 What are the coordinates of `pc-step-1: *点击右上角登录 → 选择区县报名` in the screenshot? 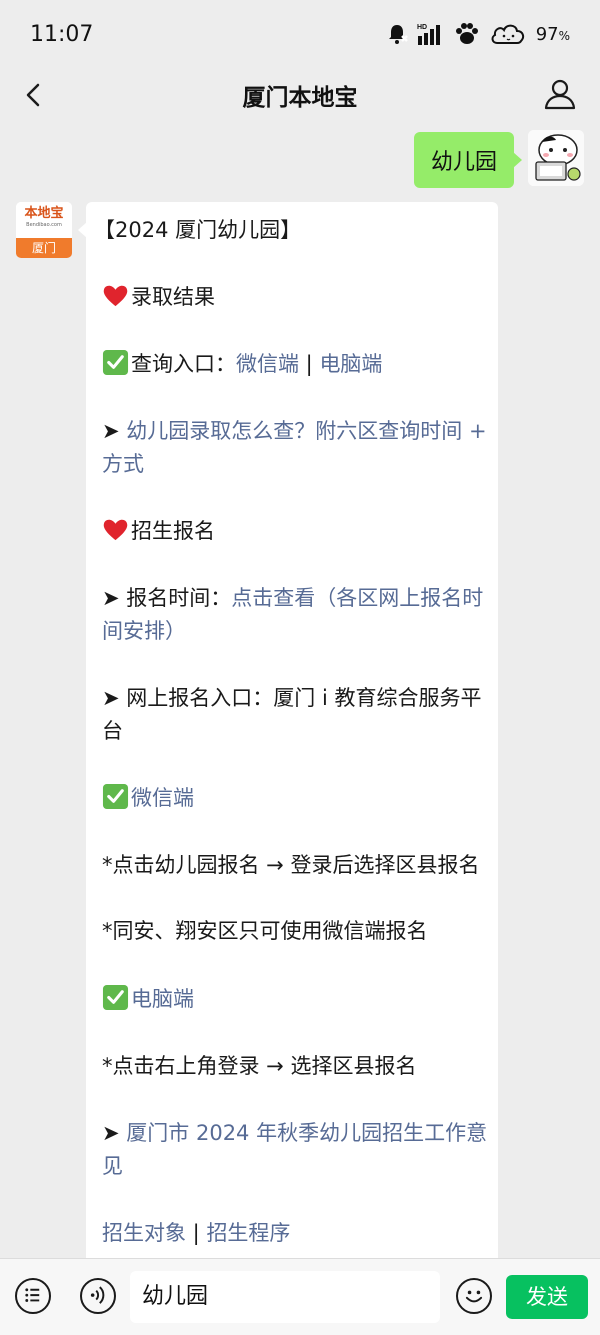 It's located at (259, 1066).